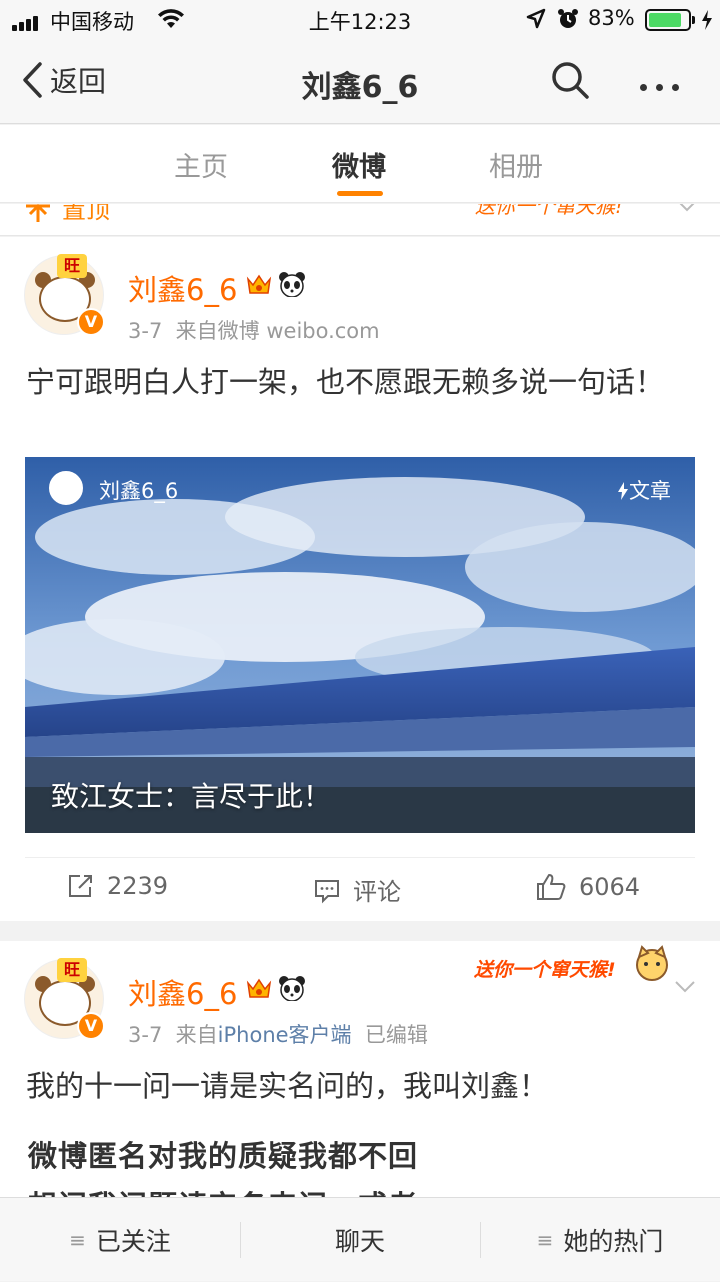 Image resolution: width=720 pixels, height=1282 pixels. What do you see at coordinates (38, 216) in the screenshot?
I see `pin-icon` at bounding box center [38, 216].